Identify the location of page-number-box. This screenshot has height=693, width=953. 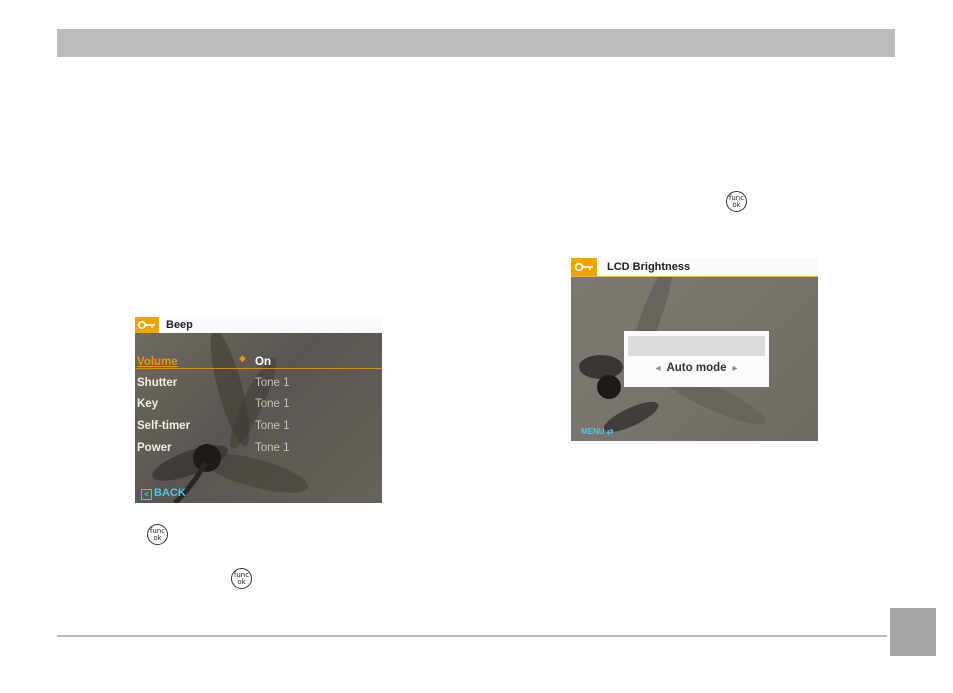
(913, 632).